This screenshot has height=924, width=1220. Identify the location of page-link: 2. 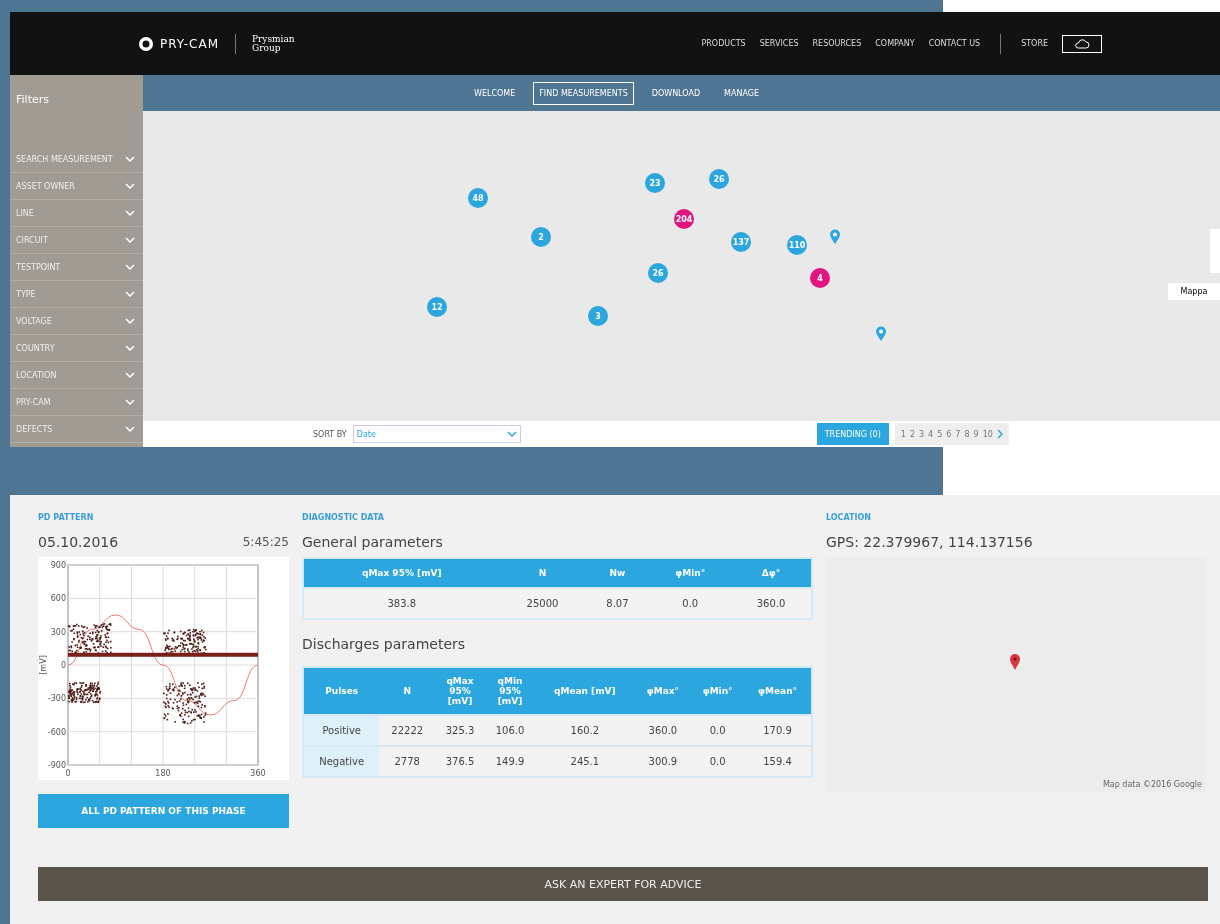
(912, 434).